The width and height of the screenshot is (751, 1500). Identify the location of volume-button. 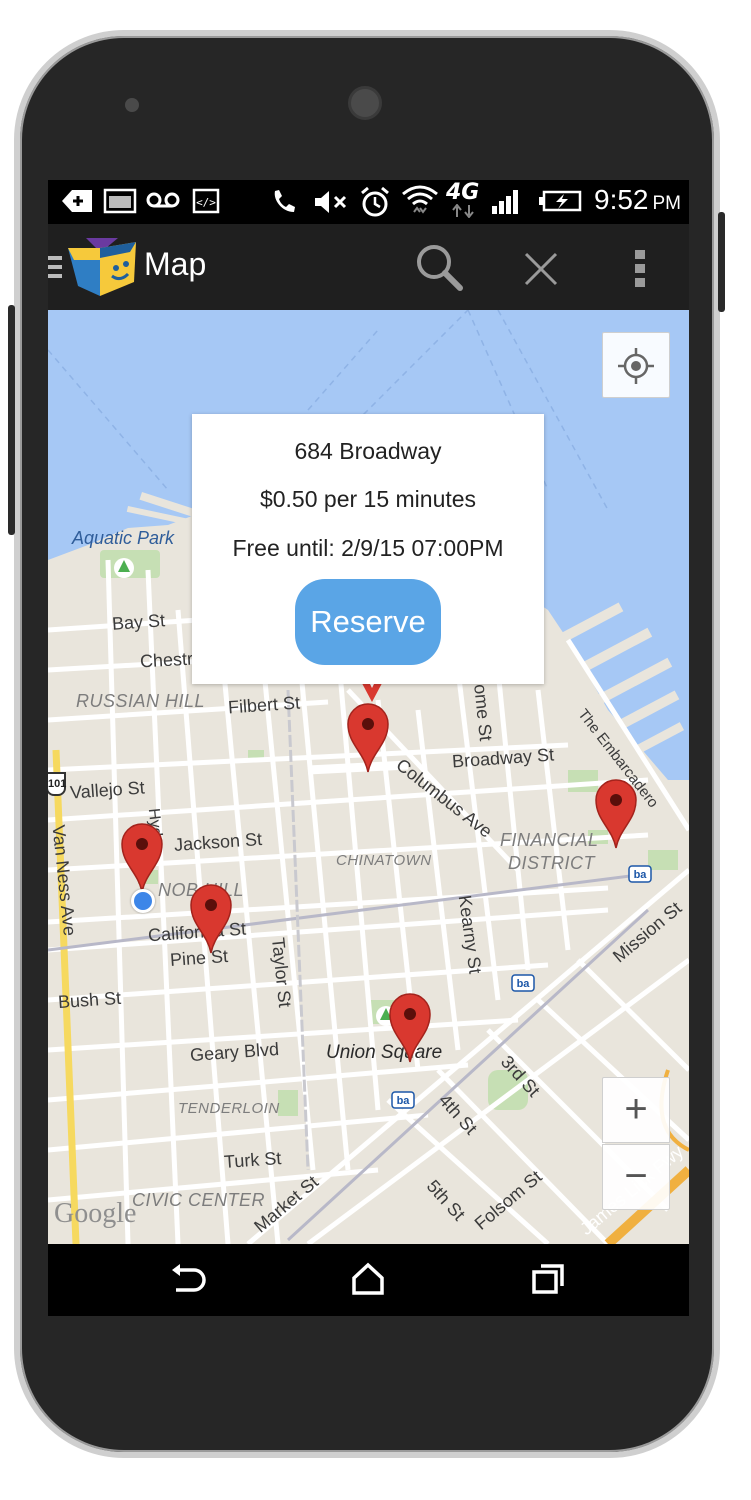
(11, 420).